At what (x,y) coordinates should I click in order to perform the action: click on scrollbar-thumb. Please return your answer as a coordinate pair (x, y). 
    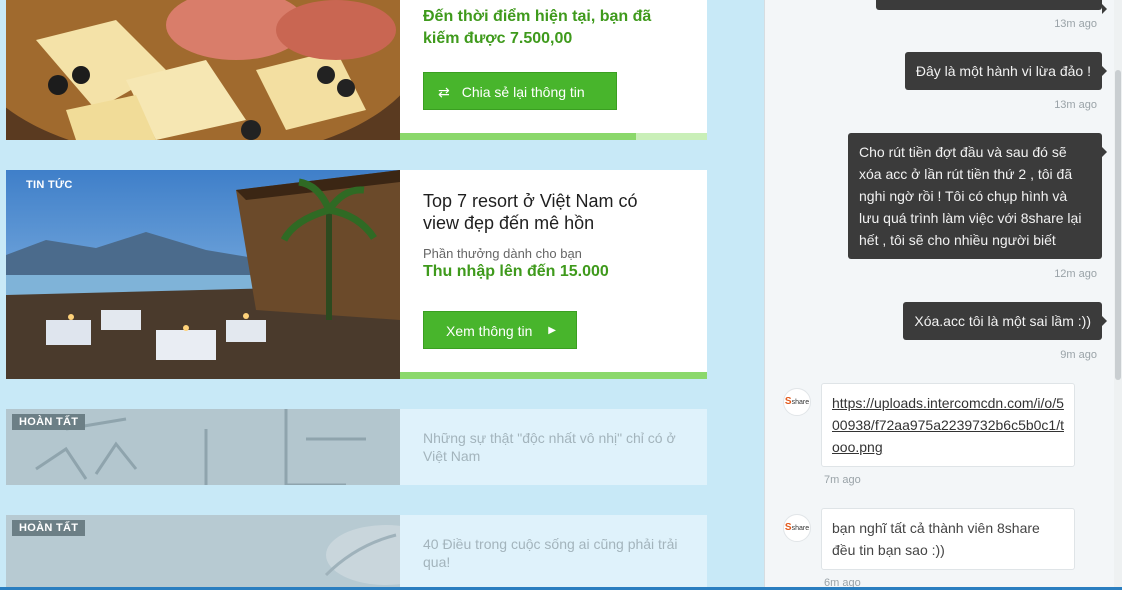
    Looking at the image, I should click on (1118, 225).